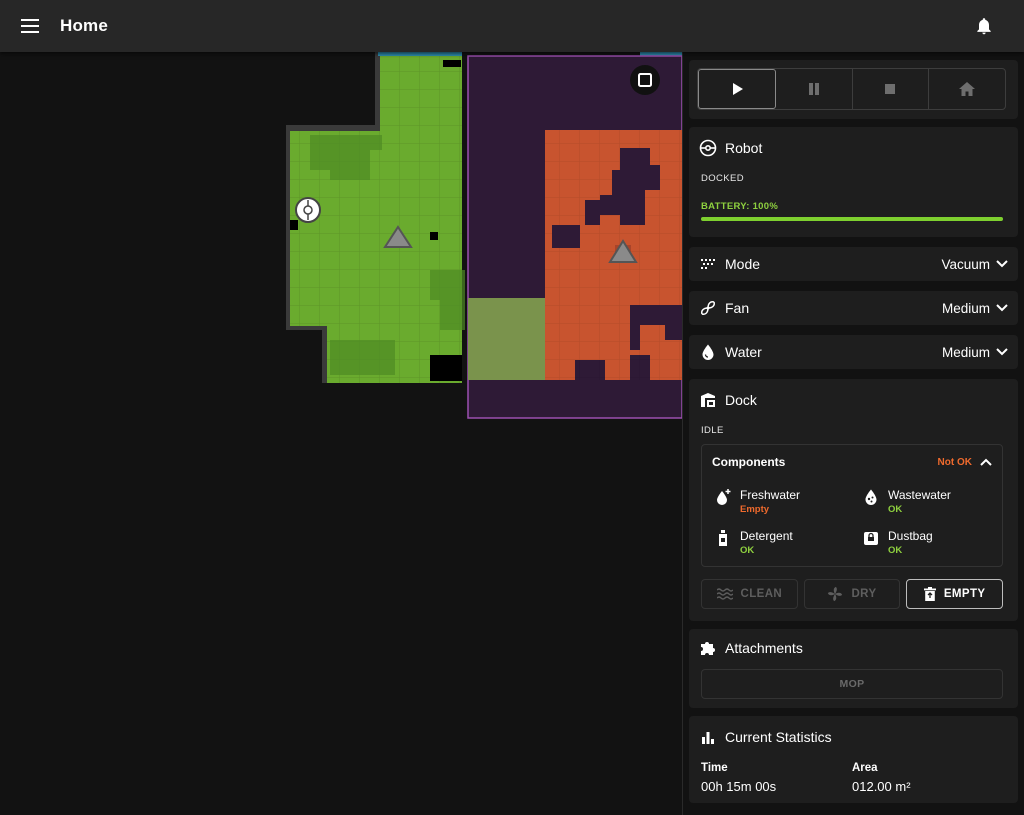  I want to click on fan-value: Medium, so click(965, 308).